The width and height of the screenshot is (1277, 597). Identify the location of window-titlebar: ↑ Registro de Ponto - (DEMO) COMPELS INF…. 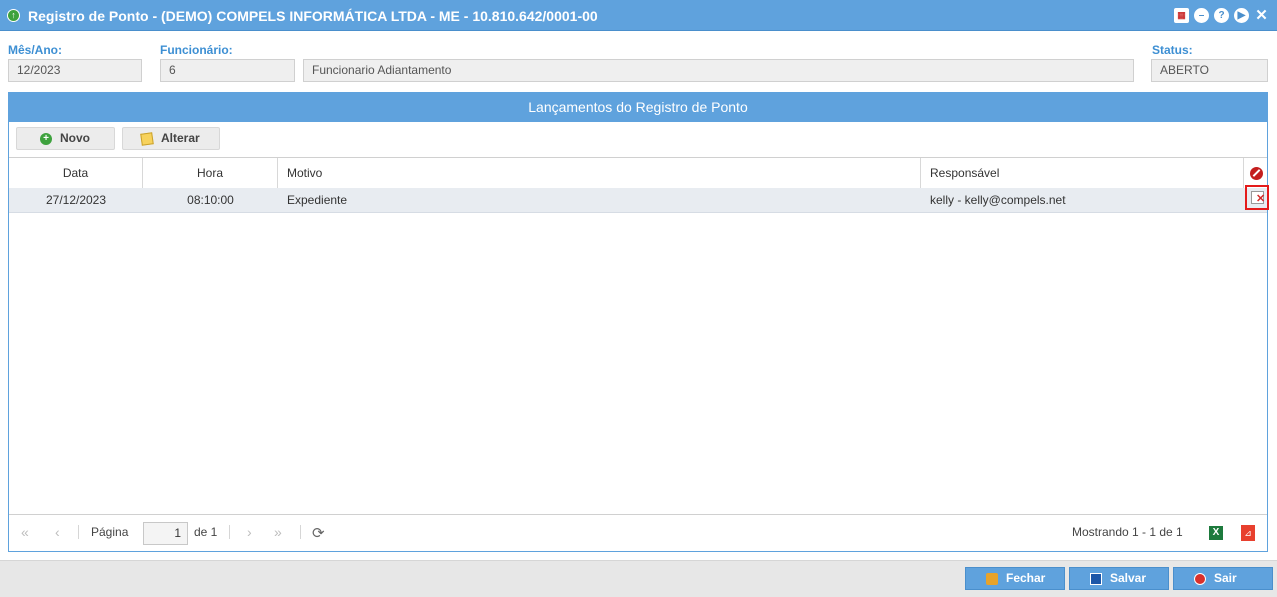
(638, 15).